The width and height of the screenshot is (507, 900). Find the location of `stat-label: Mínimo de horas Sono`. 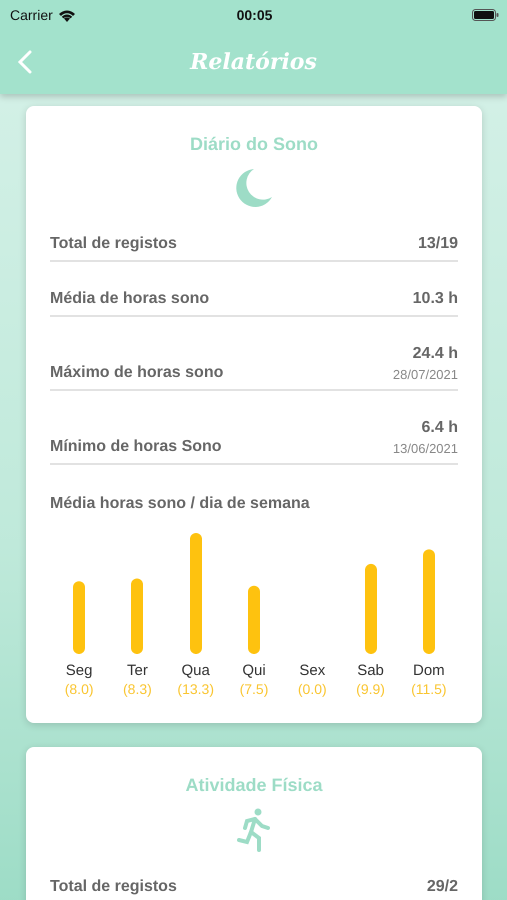

stat-label: Mínimo de horas Sono is located at coordinates (136, 447).